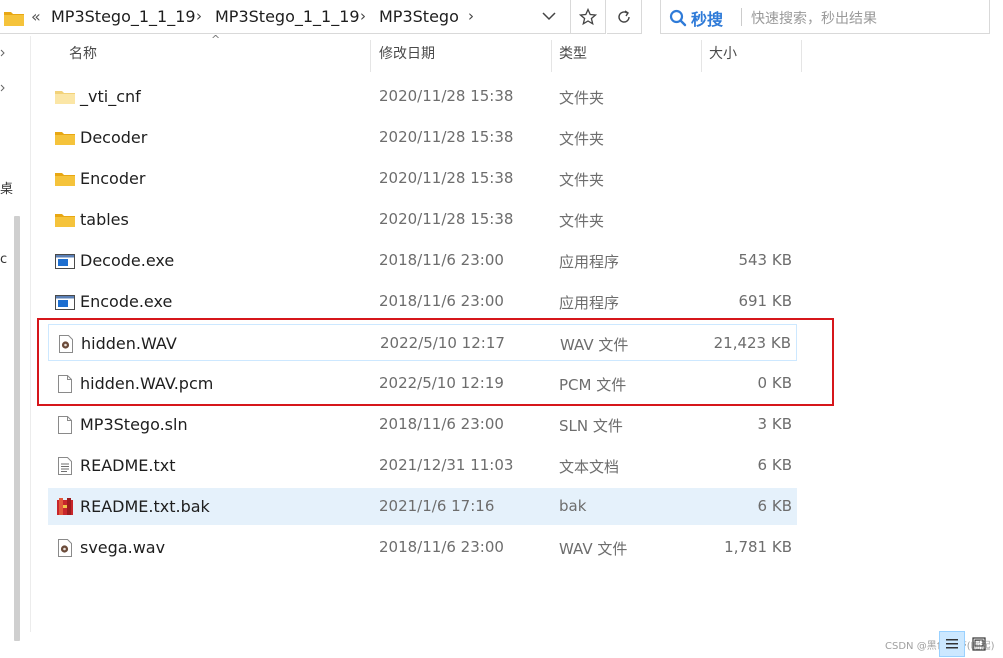  What do you see at coordinates (549, 16) in the screenshot?
I see `chevron-down-icon` at bounding box center [549, 16].